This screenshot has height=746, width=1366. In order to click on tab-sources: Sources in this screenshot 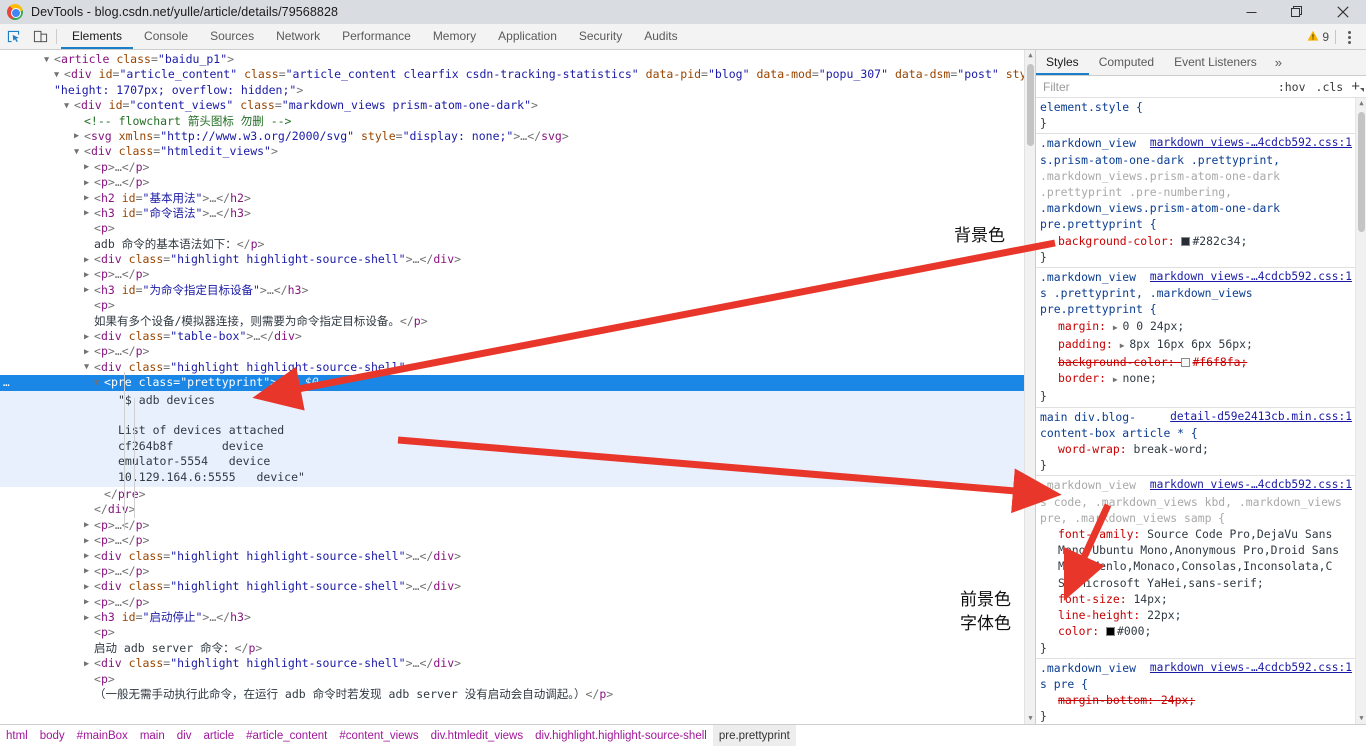, I will do `click(232, 36)`.